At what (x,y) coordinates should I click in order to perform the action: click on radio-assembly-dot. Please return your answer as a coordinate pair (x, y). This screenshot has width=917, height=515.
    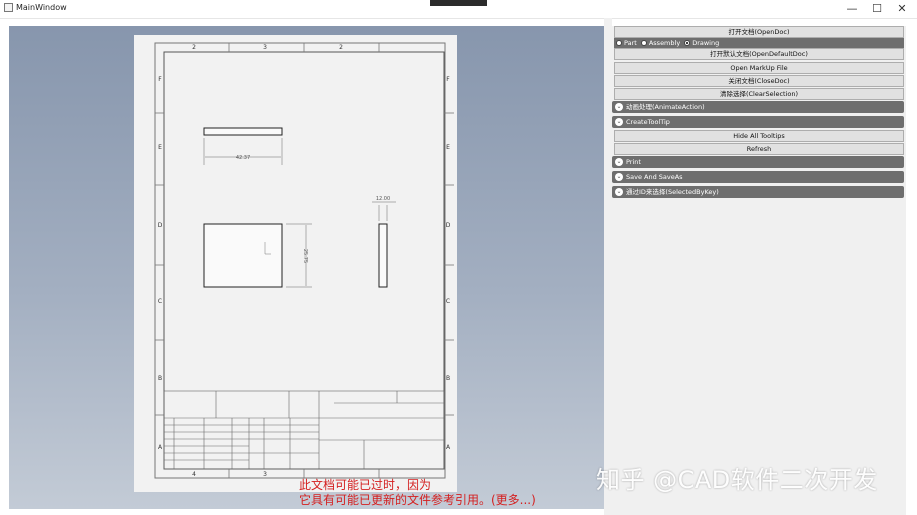
    Looking at the image, I should click on (643, 43).